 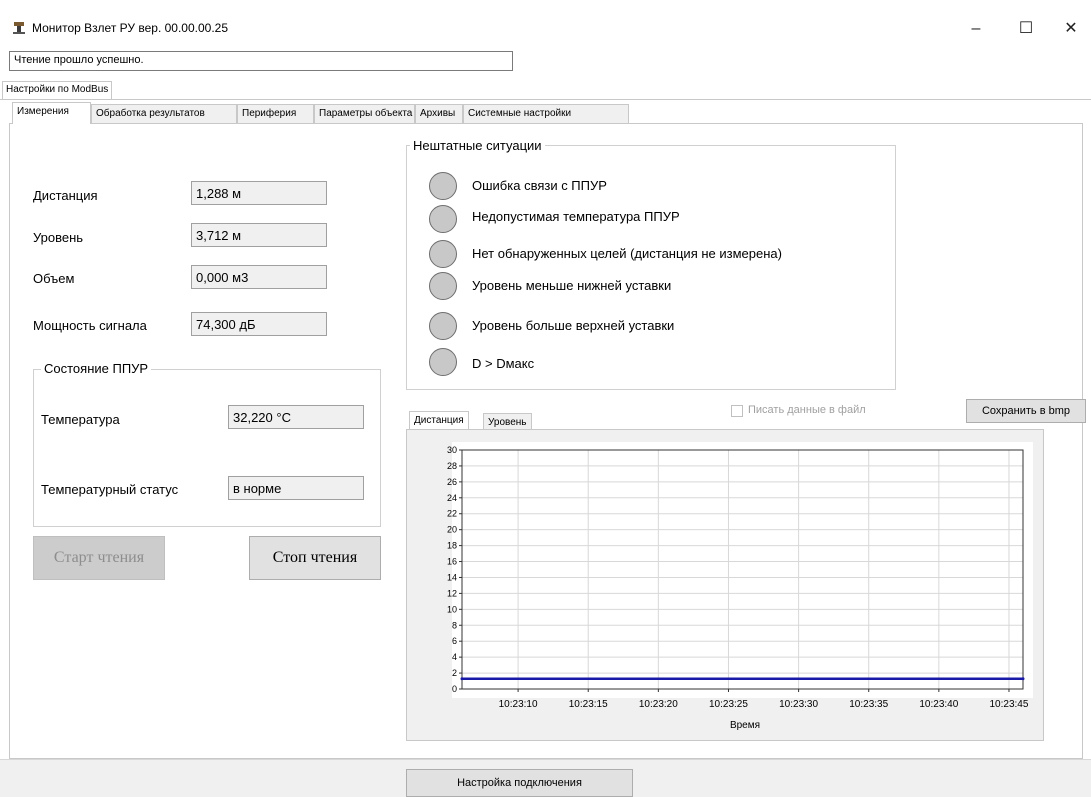 What do you see at coordinates (454, 673) in the screenshot?
I see `chart-y-tick-label: 2` at bounding box center [454, 673].